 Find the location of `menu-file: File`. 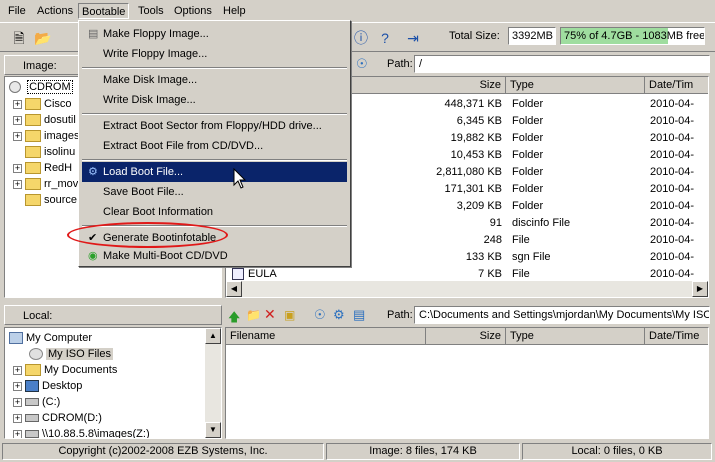

menu-file: File is located at coordinates (17, 11).